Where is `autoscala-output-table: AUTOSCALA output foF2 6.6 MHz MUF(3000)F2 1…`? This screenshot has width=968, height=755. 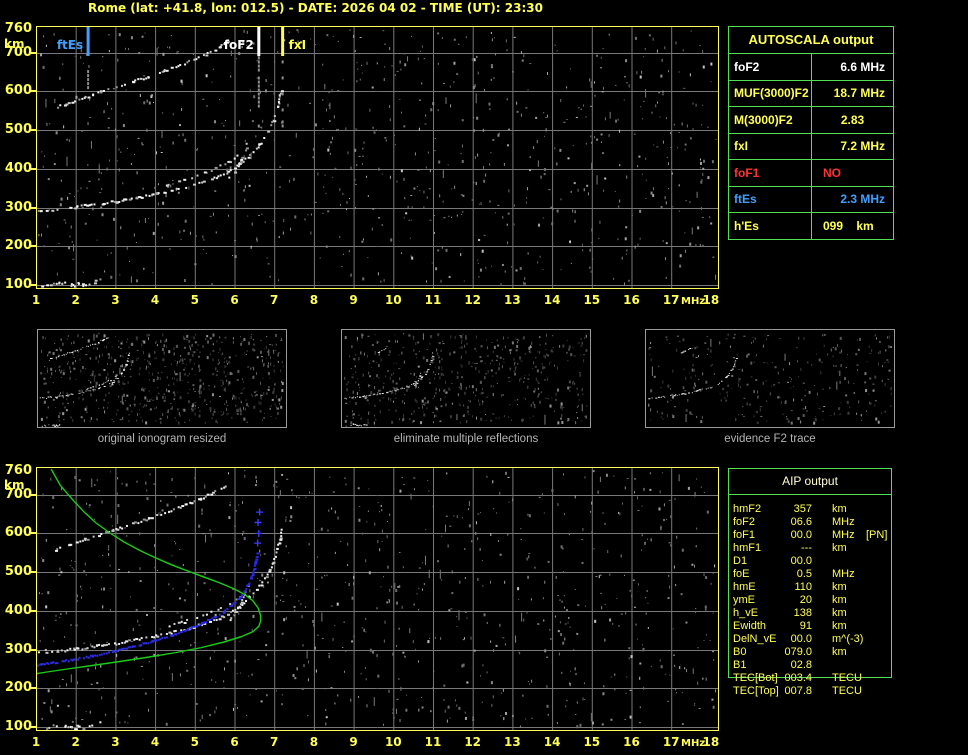
autoscala-output-table: AUTOSCALA output foF2 6.6 MHz MUF(3000)F2 1… is located at coordinates (811, 133).